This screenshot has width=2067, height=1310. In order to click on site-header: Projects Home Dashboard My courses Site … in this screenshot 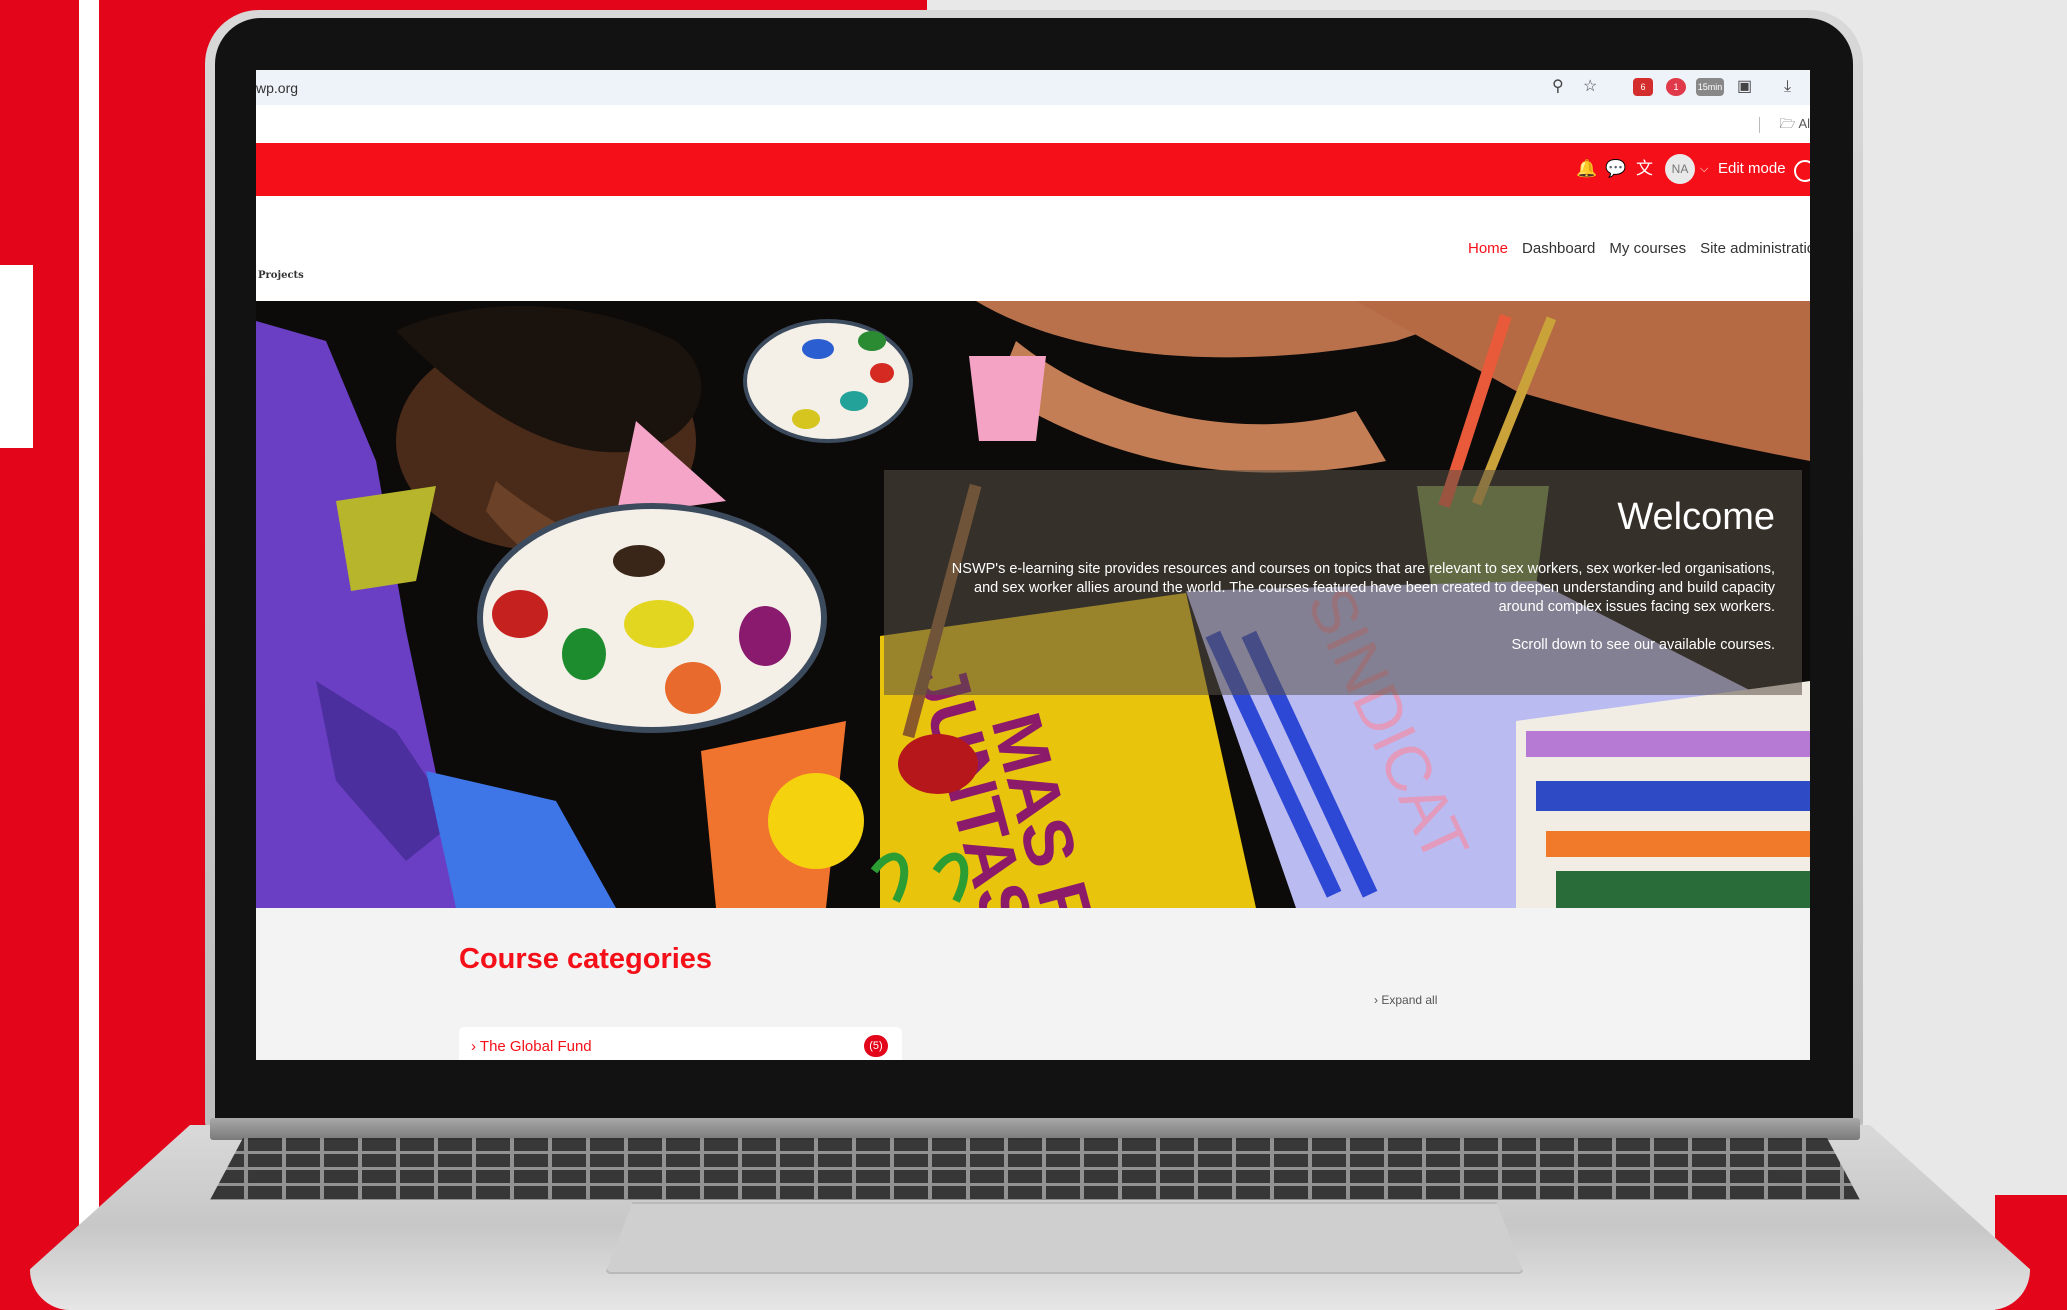, I will do `click(1033, 248)`.